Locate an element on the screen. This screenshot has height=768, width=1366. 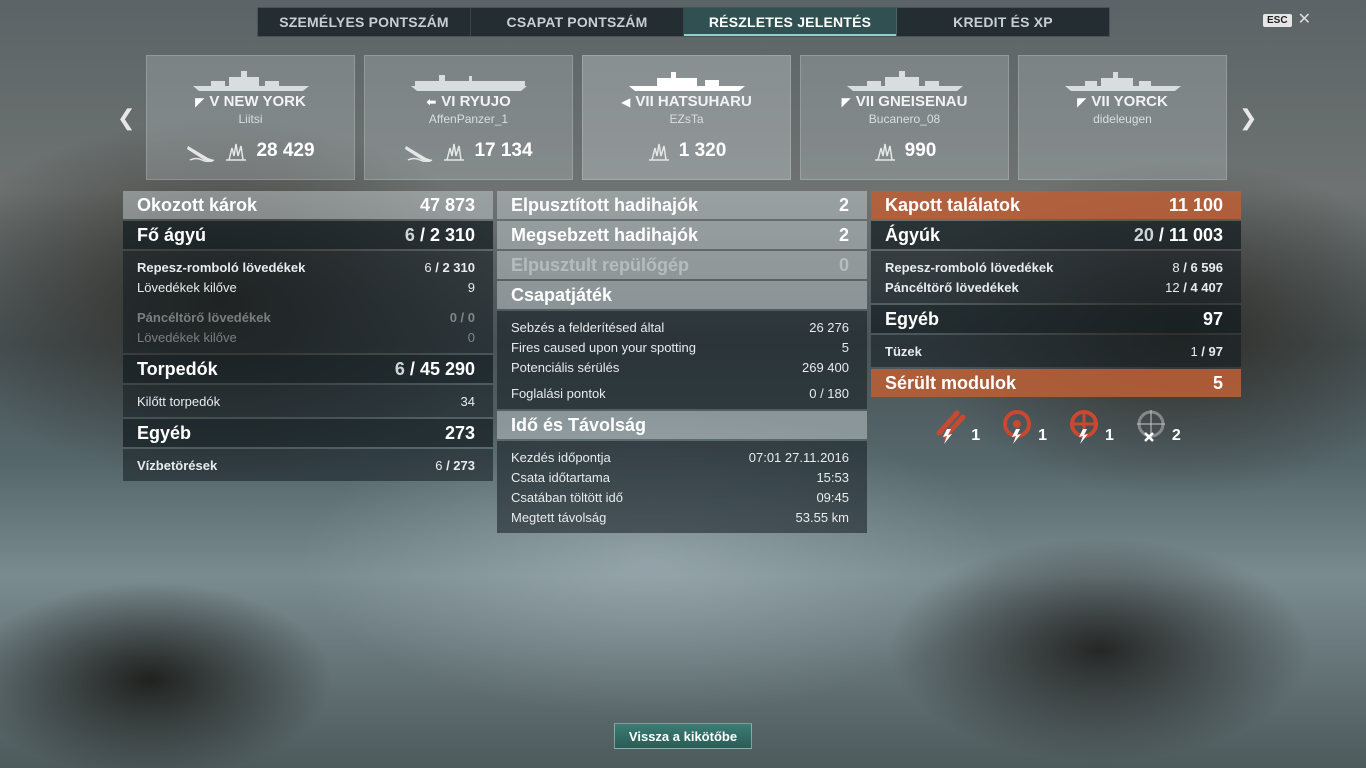
ships-destroyed-value: 2 is located at coordinates (843, 204).